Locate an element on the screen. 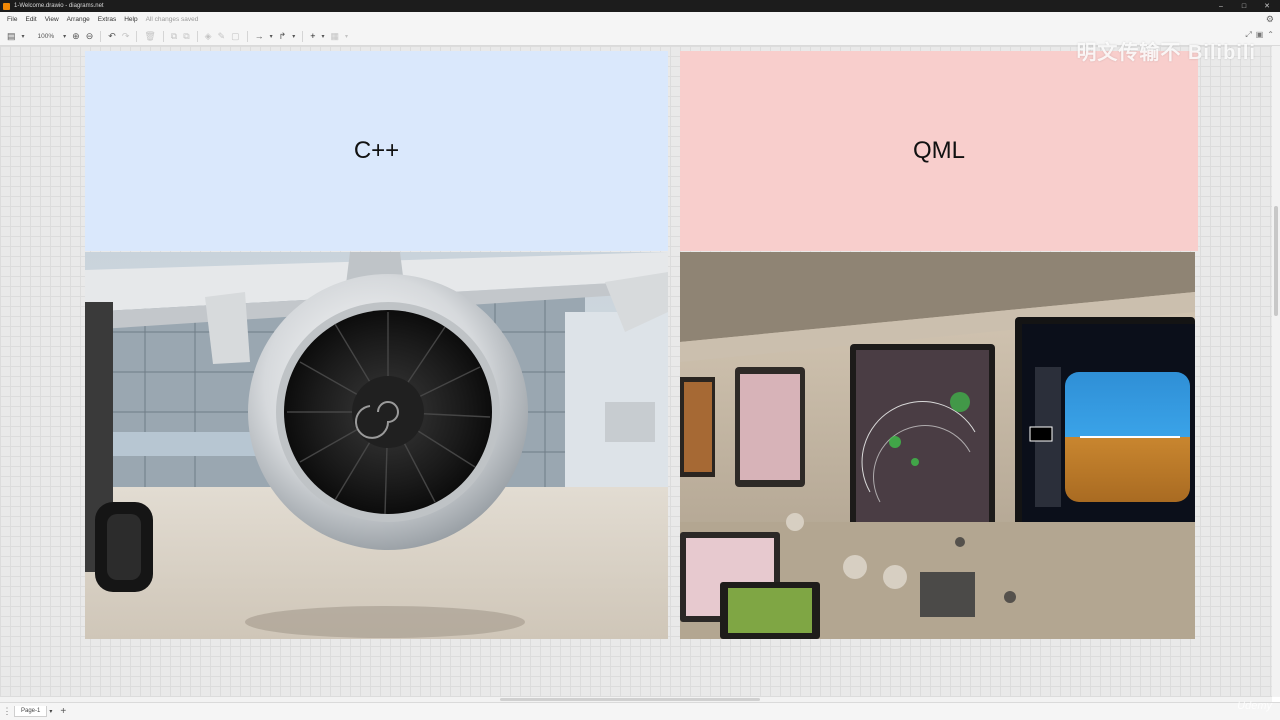 This screenshot has height=720, width=1280. add-page-icon: + is located at coordinates (63, 711).